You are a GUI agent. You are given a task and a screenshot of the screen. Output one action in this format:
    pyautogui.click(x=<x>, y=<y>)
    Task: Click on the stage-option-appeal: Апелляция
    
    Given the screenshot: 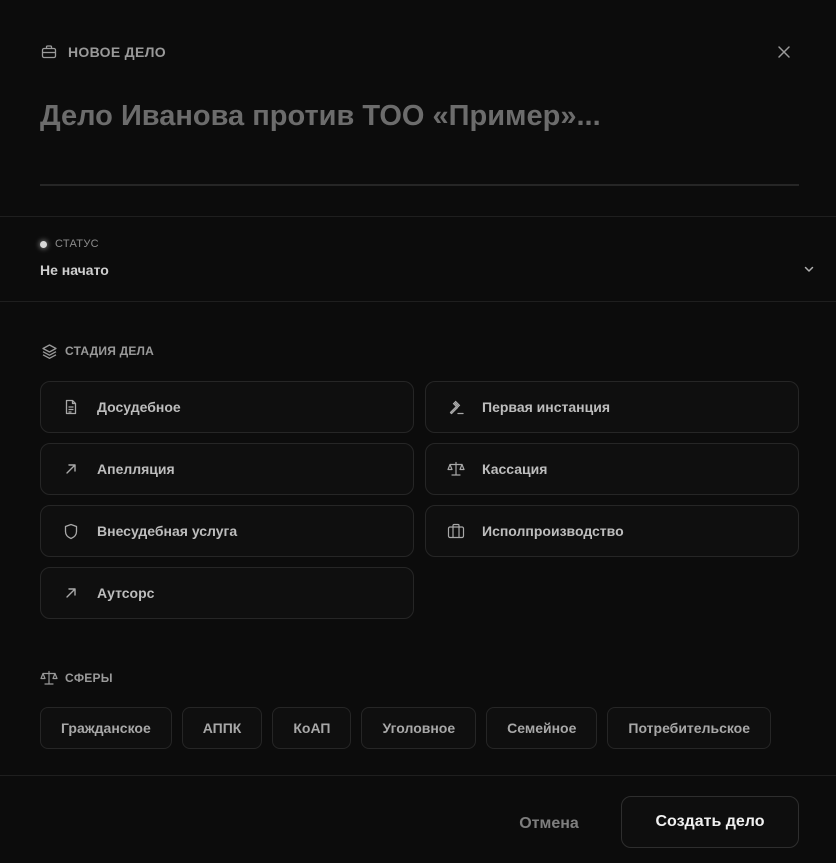 What is the action you would take?
    pyautogui.click(x=227, y=469)
    